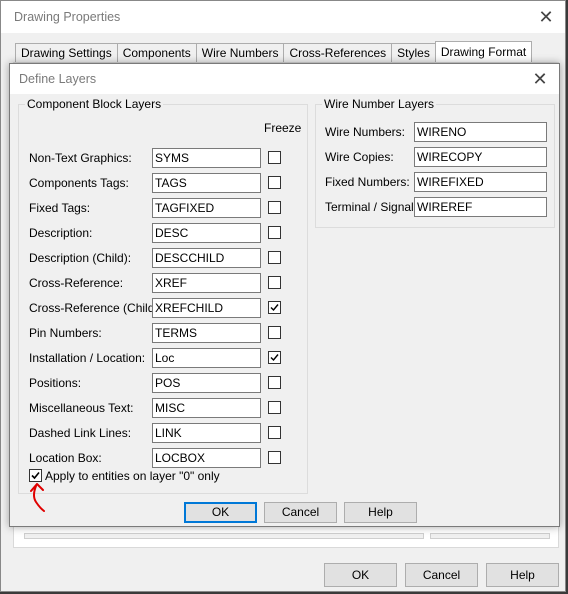 The image size is (568, 594). What do you see at coordinates (220, 512) in the screenshot?
I see `dialog-ok-button: OK` at bounding box center [220, 512].